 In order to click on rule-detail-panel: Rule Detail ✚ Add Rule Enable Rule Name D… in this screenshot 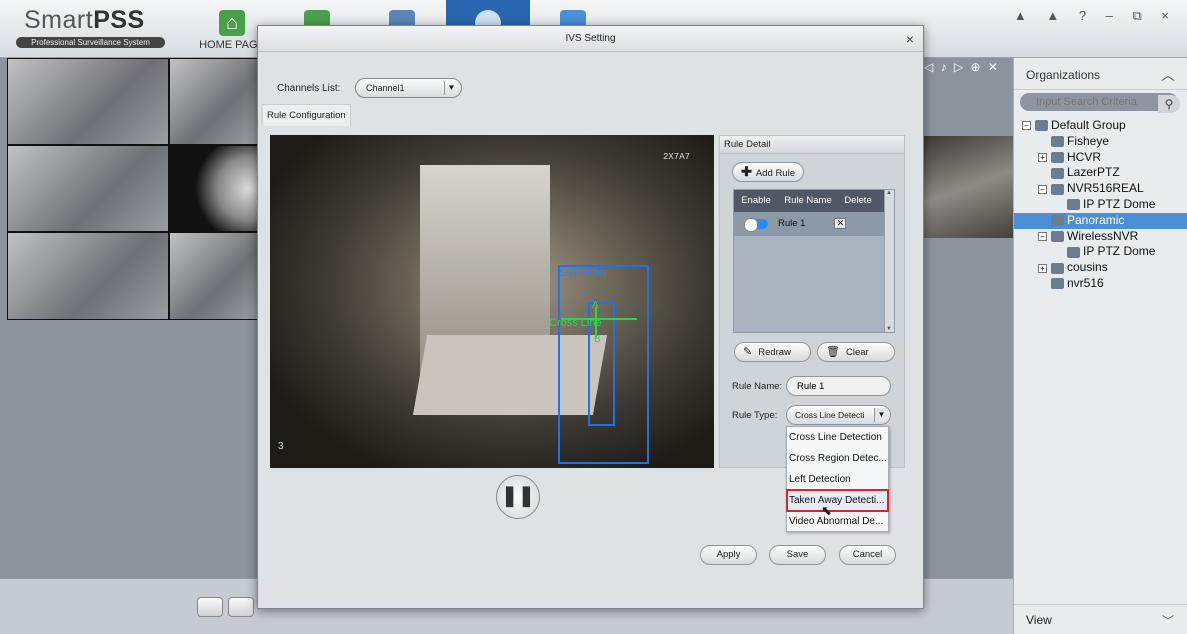, I will do `click(812, 301)`.